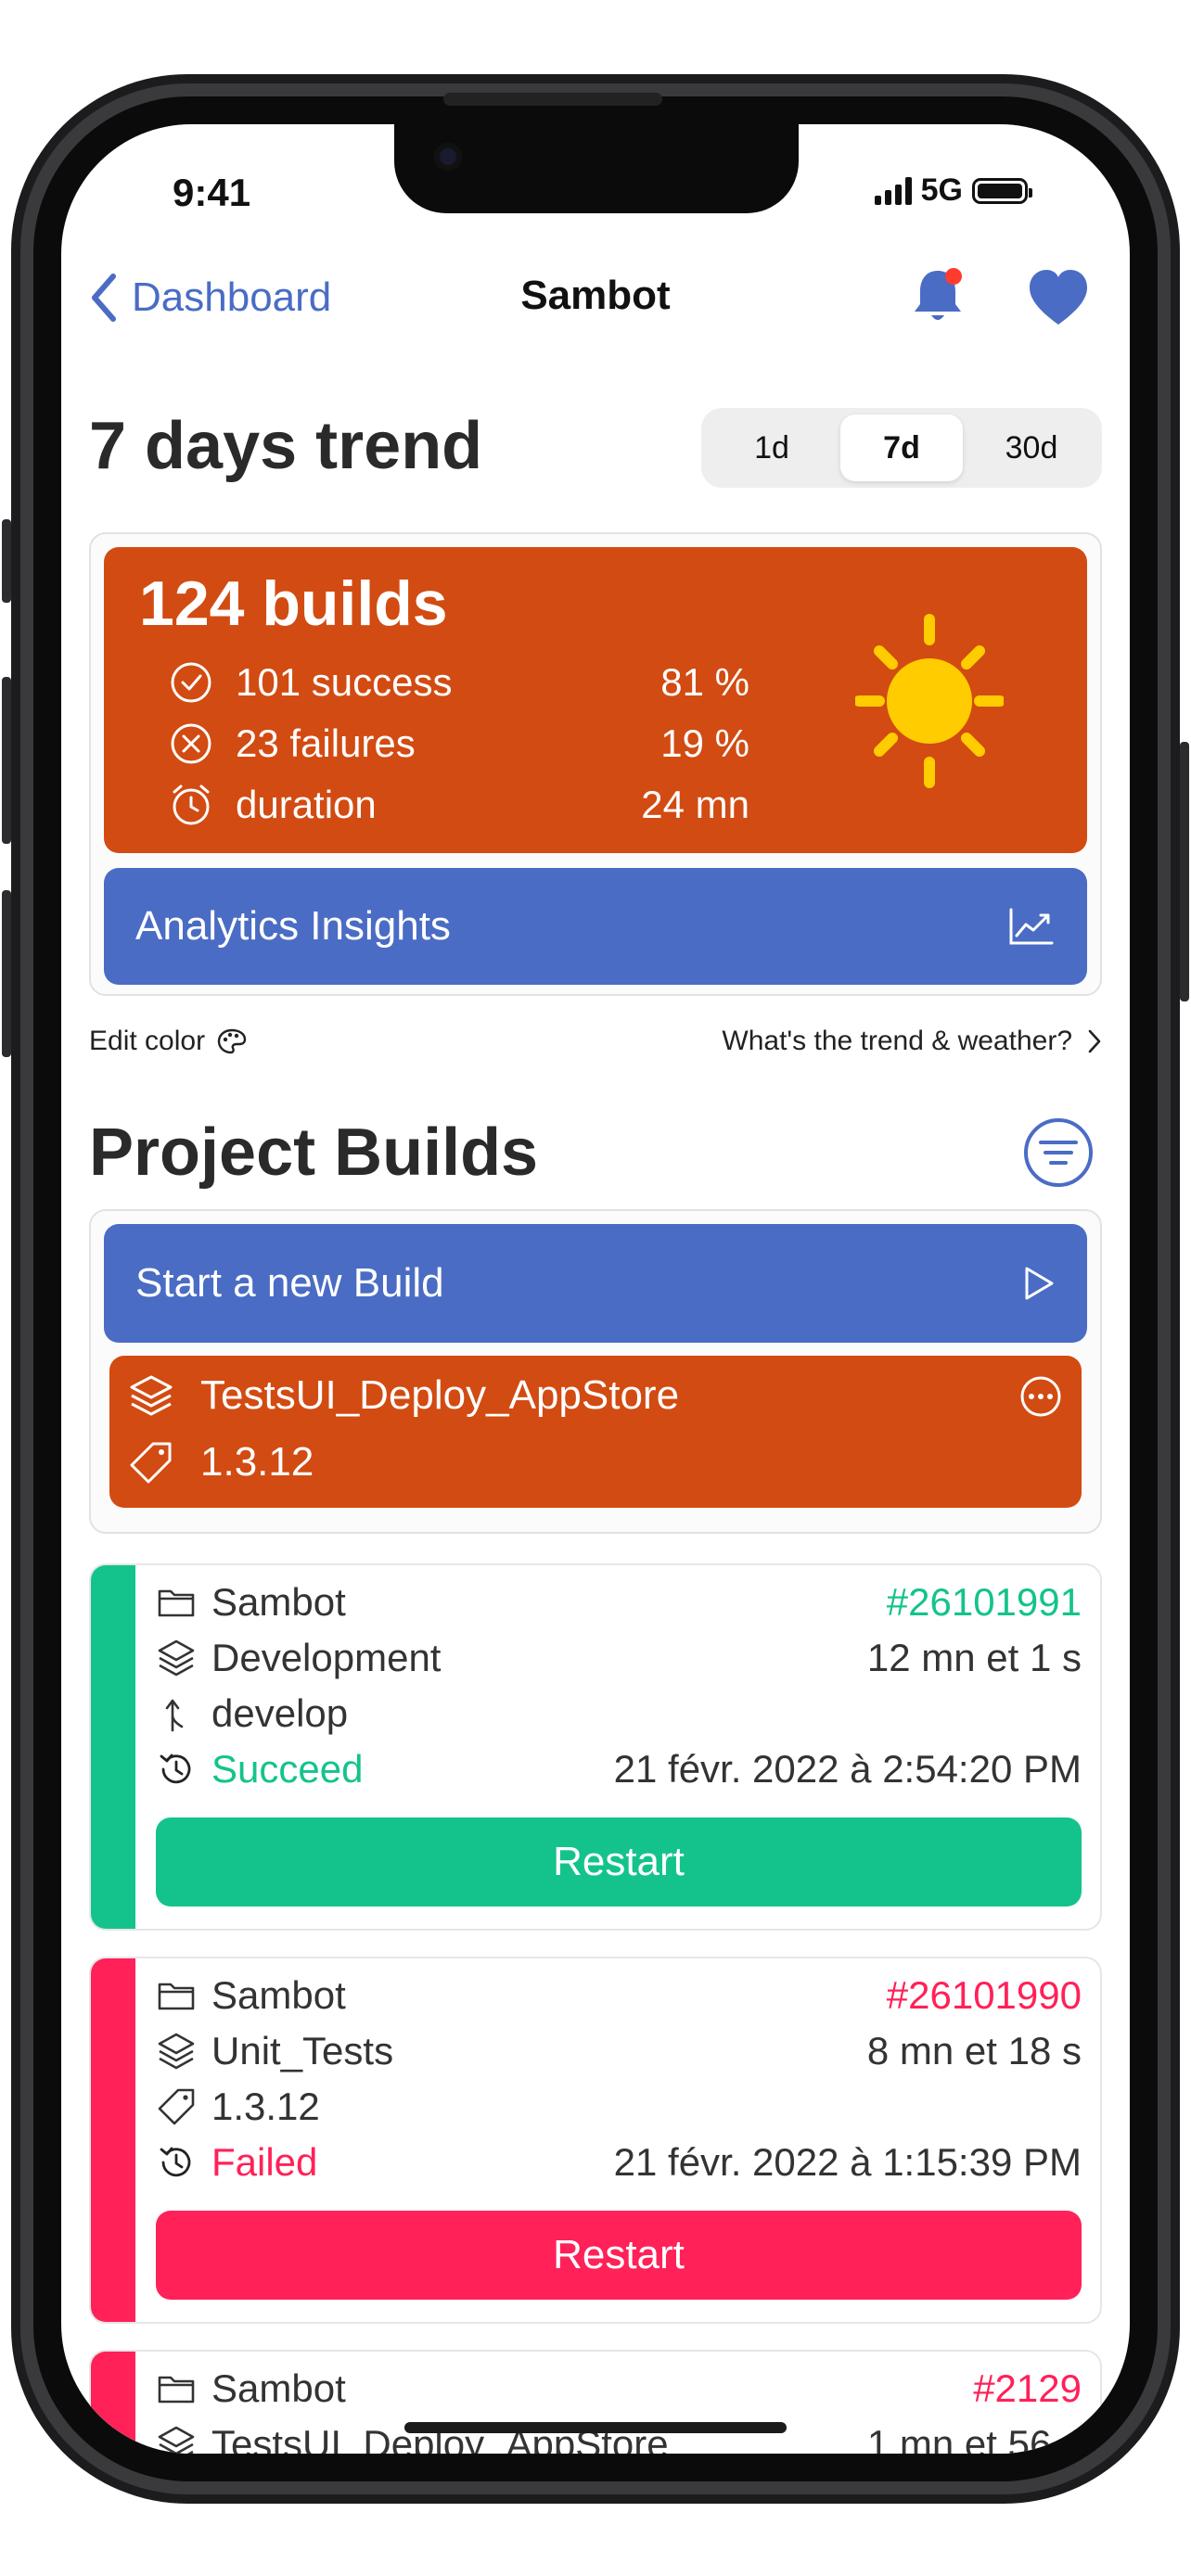  I want to click on analytics-label: Analytics Insights, so click(293, 926).